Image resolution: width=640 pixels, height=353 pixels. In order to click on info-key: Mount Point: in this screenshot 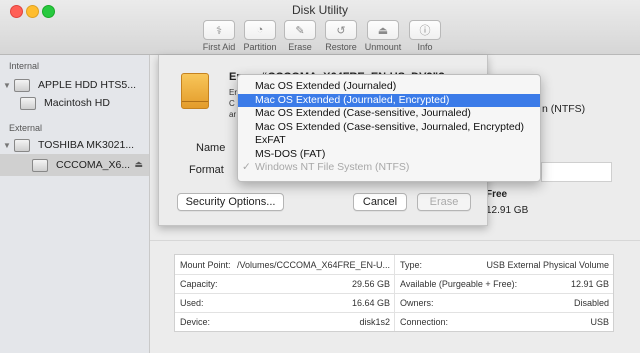, I will do `click(205, 265)`.